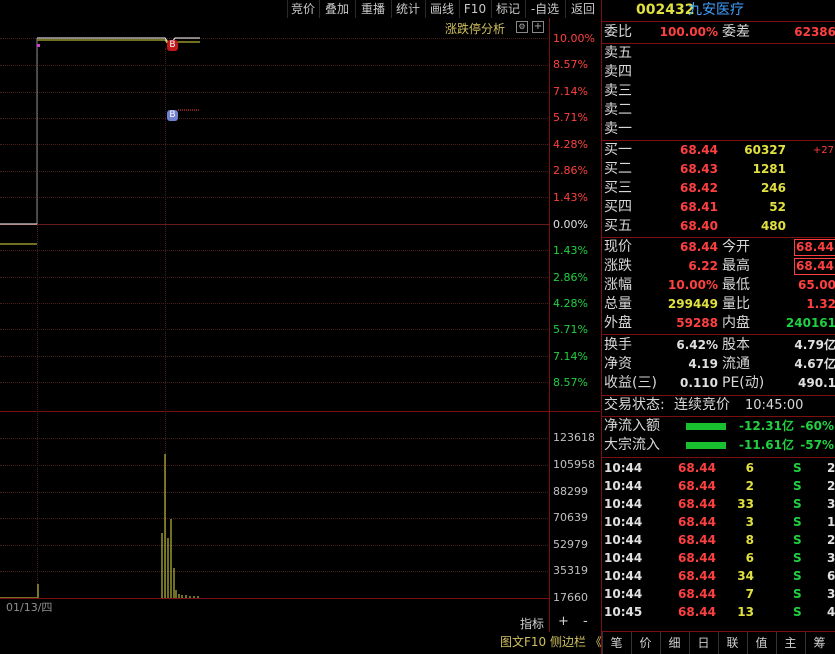  I want to click on ask-row: 卖三, so click(718, 91).